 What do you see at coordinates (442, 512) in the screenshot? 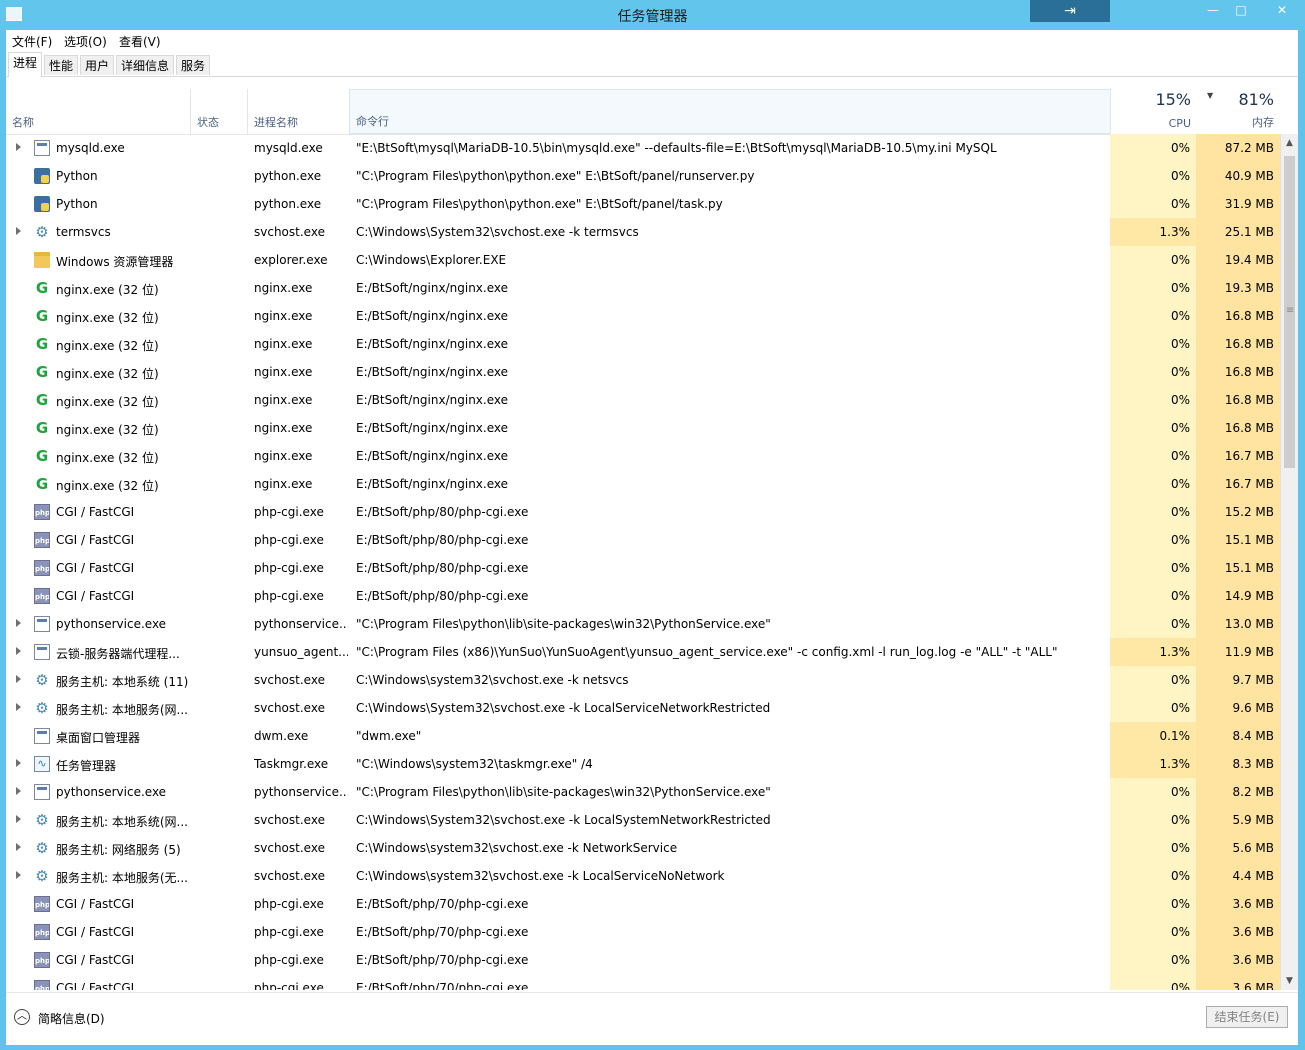
I see `command-line-cell: E:/BtSoft/php/80/php-cgi.exe` at bounding box center [442, 512].